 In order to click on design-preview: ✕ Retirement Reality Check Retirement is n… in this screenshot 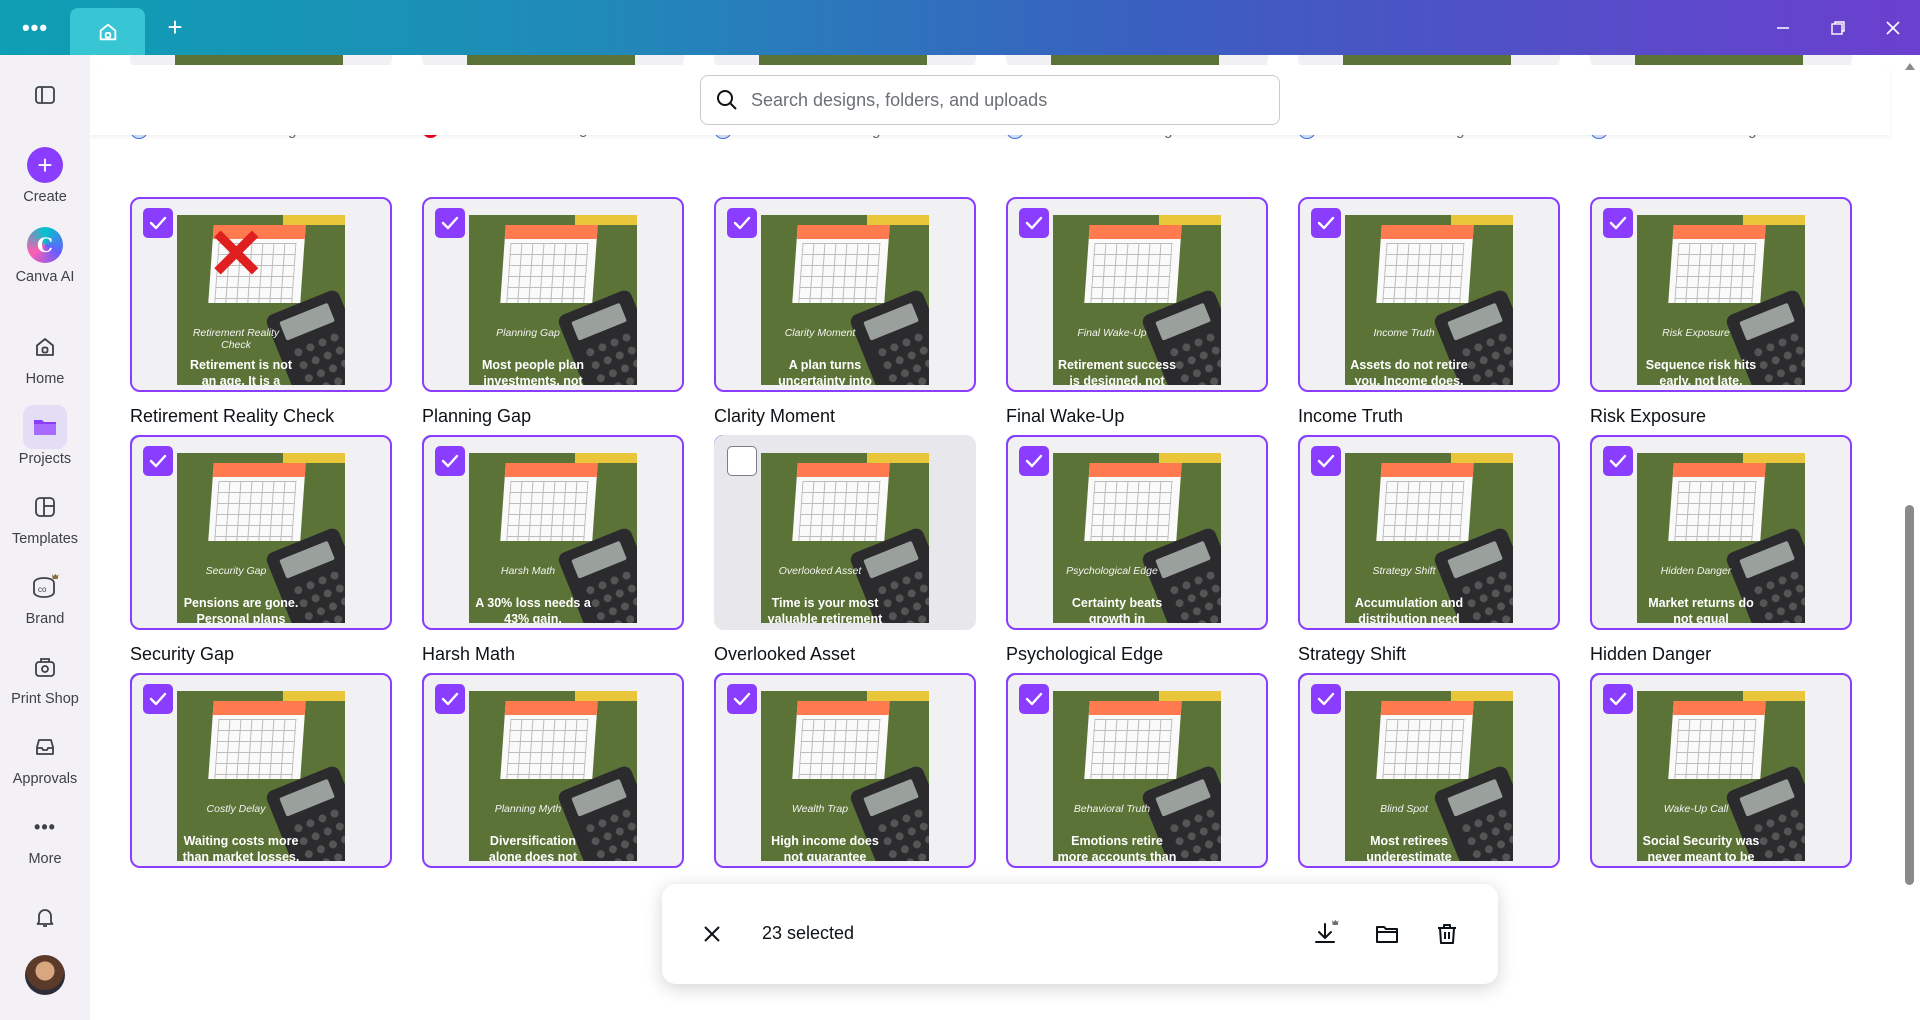, I will do `click(261, 294)`.